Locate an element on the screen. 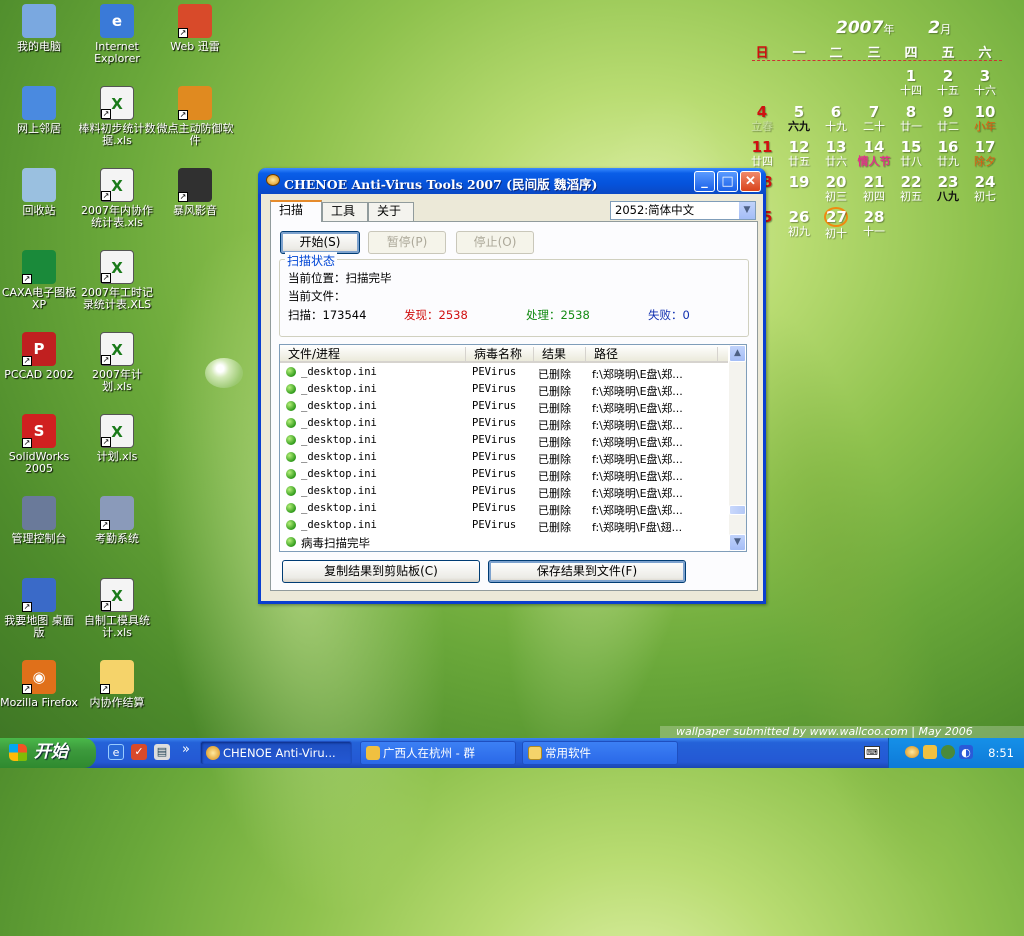 Image resolution: width=1024 pixels, height=936 pixels. desktop-icon-label: 我要地图 桌面版 is located at coordinates (39, 626).